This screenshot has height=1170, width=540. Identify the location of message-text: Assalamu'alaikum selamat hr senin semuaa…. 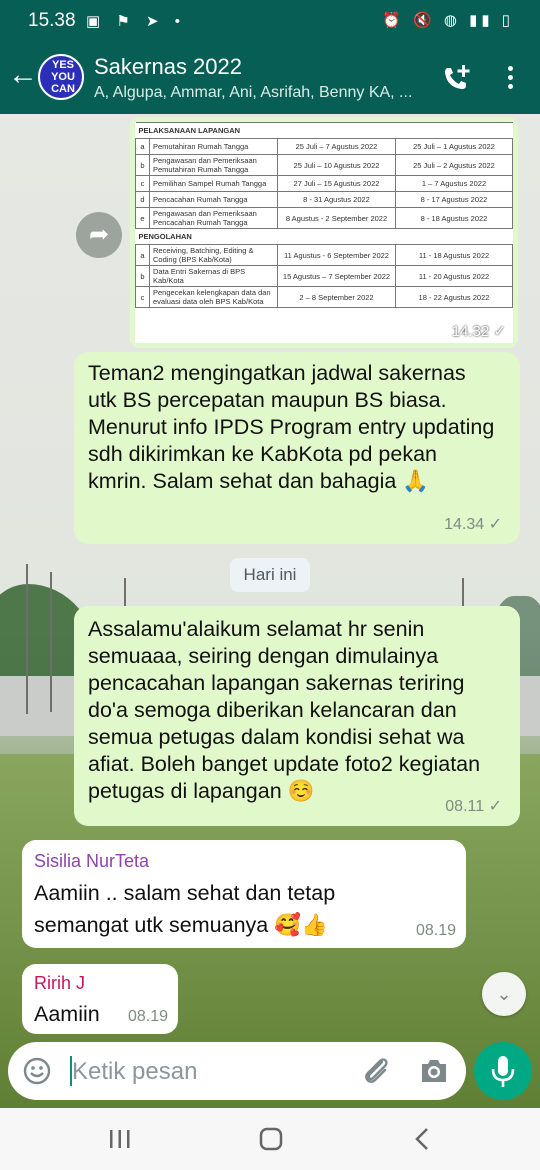
(284, 710).